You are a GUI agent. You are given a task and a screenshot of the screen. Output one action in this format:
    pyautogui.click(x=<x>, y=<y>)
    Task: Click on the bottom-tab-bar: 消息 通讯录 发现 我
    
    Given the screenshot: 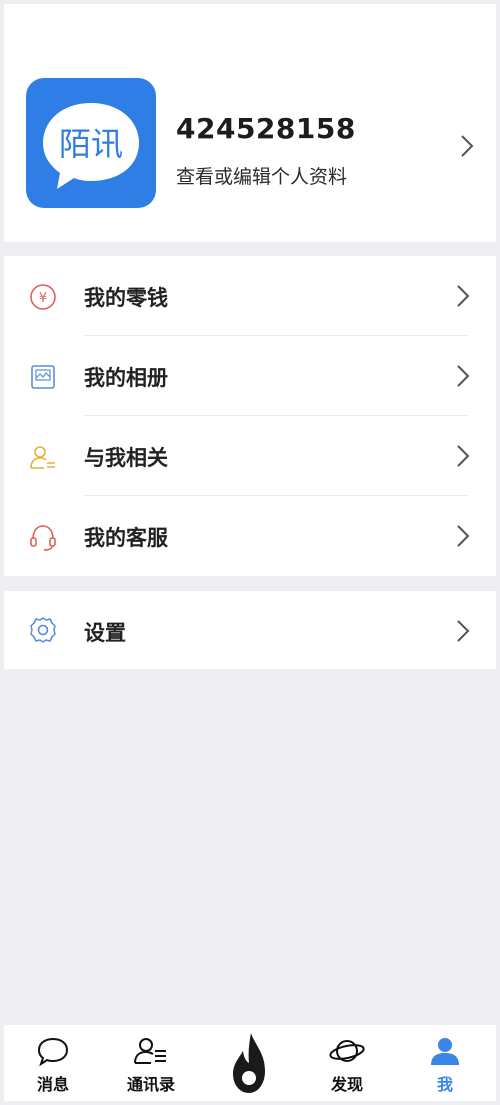 What is the action you would take?
    pyautogui.click(x=250, y=1063)
    